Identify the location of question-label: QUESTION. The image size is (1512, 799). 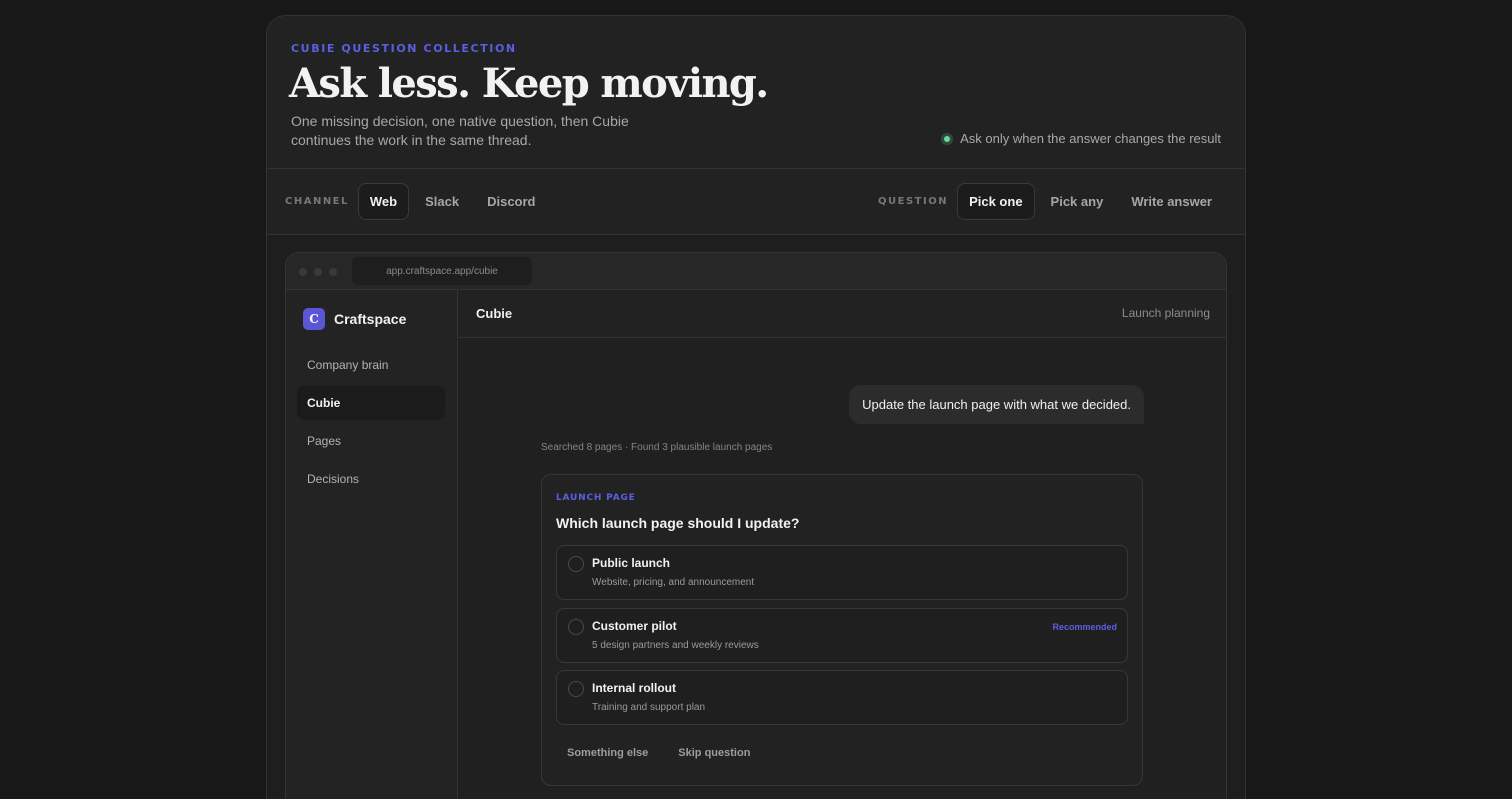
(913, 201).